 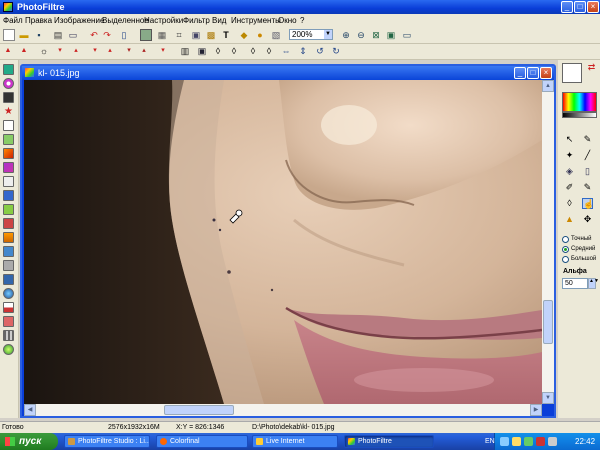 What do you see at coordinates (569, 203) in the screenshot?
I see `blur-drop-tool-icon: ◊` at bounding box center [569, 203].